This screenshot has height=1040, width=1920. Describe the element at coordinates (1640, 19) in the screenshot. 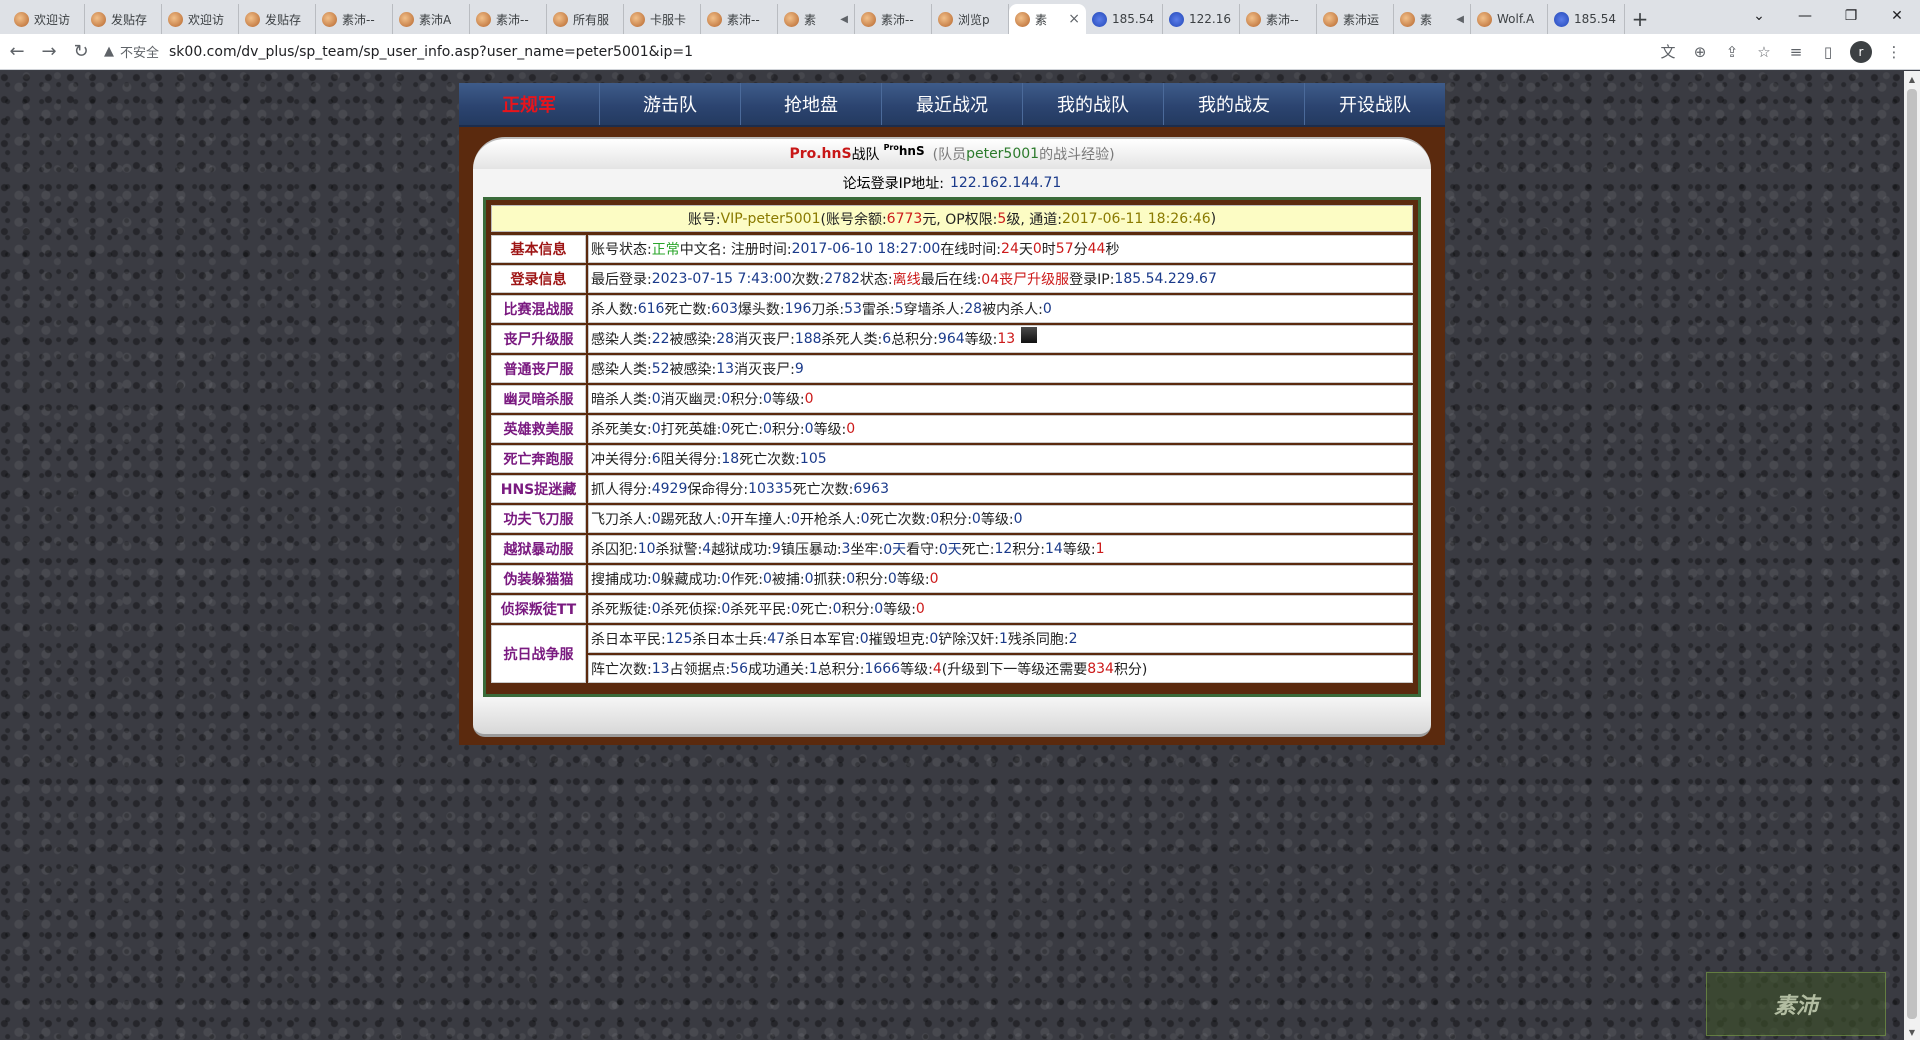

I see `new-tab-button: +` at that location.